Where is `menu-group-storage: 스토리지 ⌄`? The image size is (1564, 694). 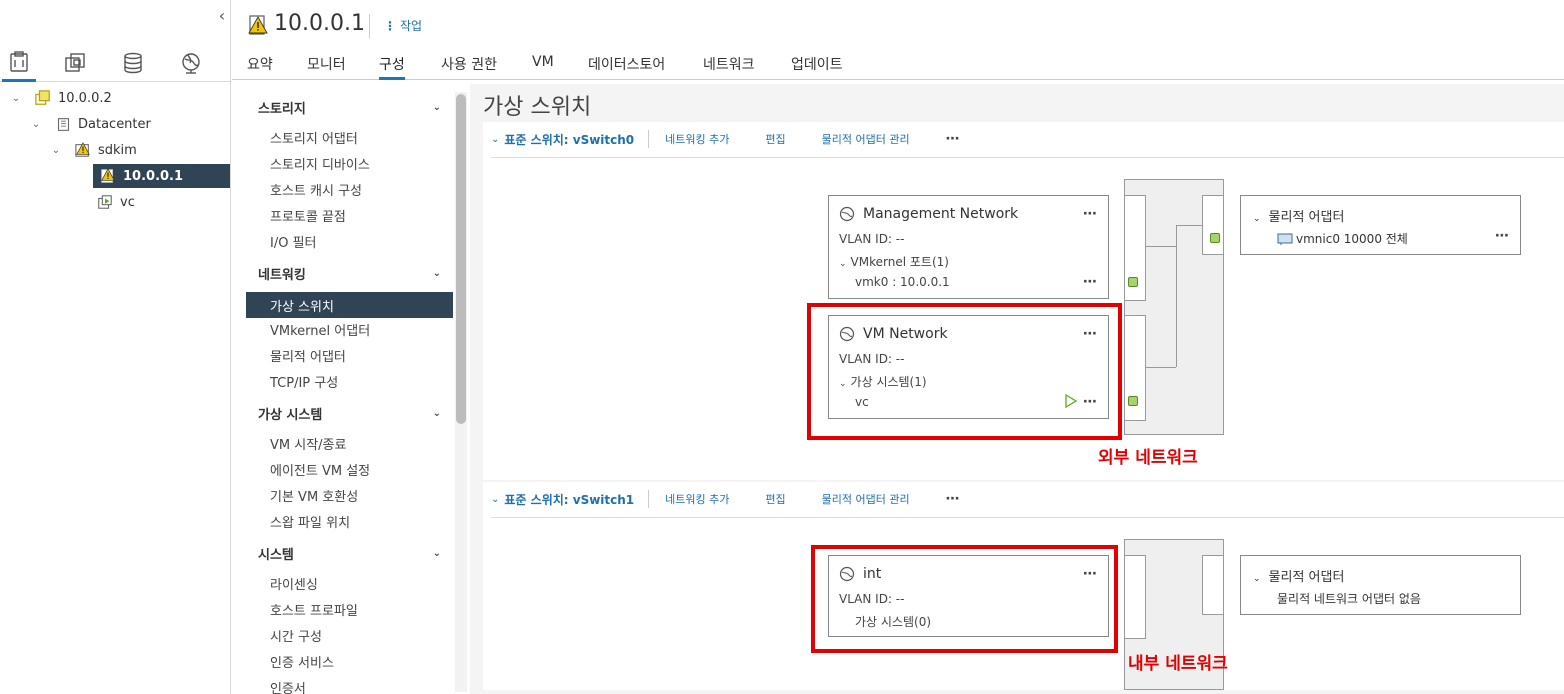
menu-group-storage: 스토리지 ⌄ is located at coordinates (349, 107).